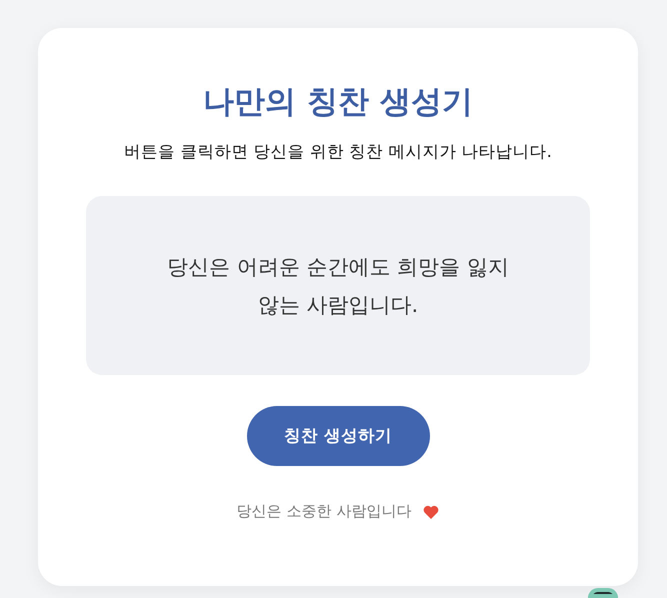 The image size is (667, 598). What do you see at coordinates (338, 286) in the screenshot?
I see `compliment-message: 당신은 어려운 순간에도 희망을 잃지 않는 사람입니다.` at bounding box center [338, 286].